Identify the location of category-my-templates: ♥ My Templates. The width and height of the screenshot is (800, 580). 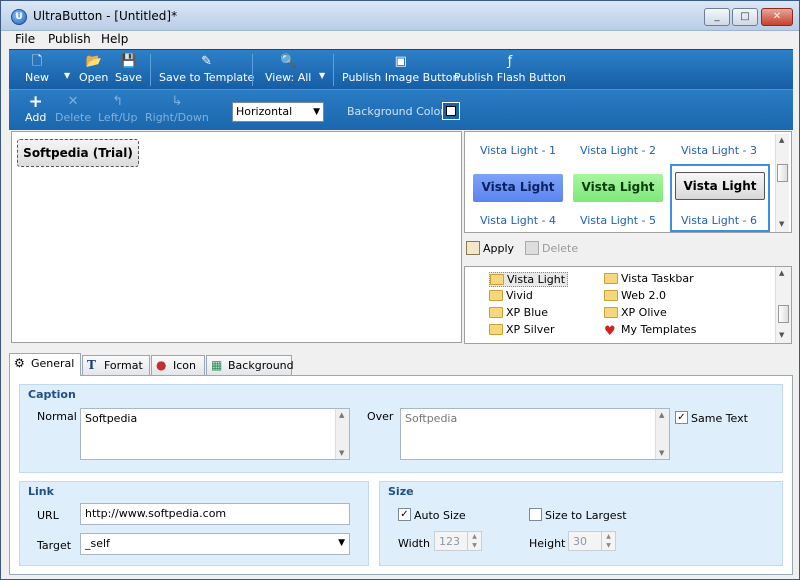
(650, 331).